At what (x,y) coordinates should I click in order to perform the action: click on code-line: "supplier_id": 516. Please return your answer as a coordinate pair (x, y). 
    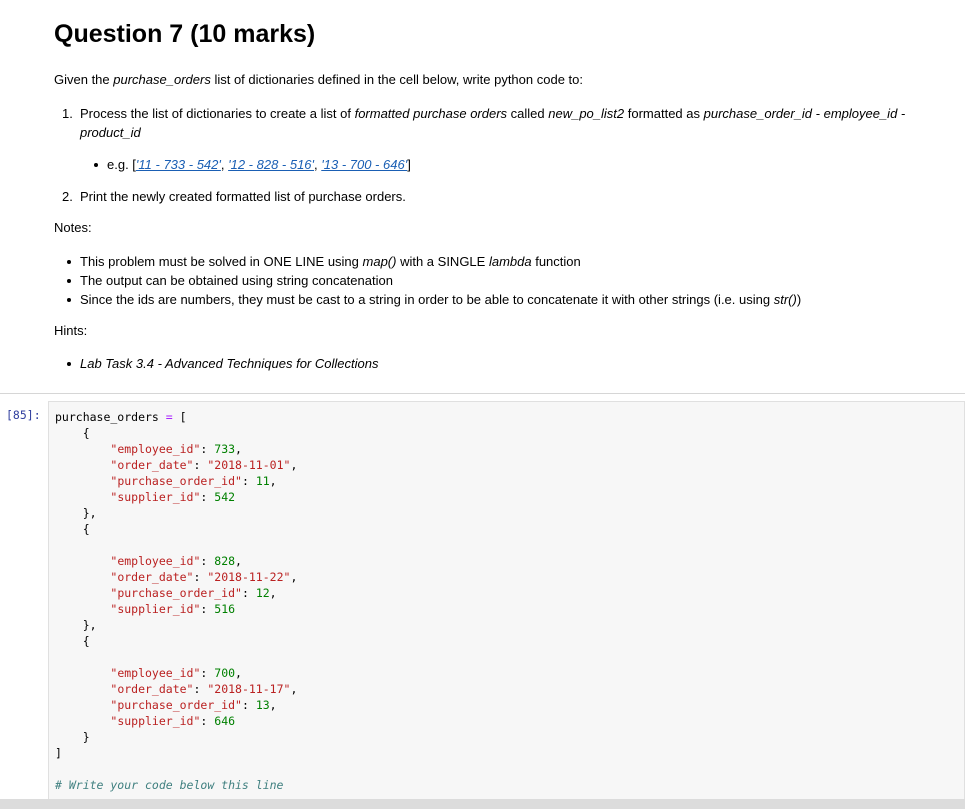
    Looking at the image, I should click on (173, 609).